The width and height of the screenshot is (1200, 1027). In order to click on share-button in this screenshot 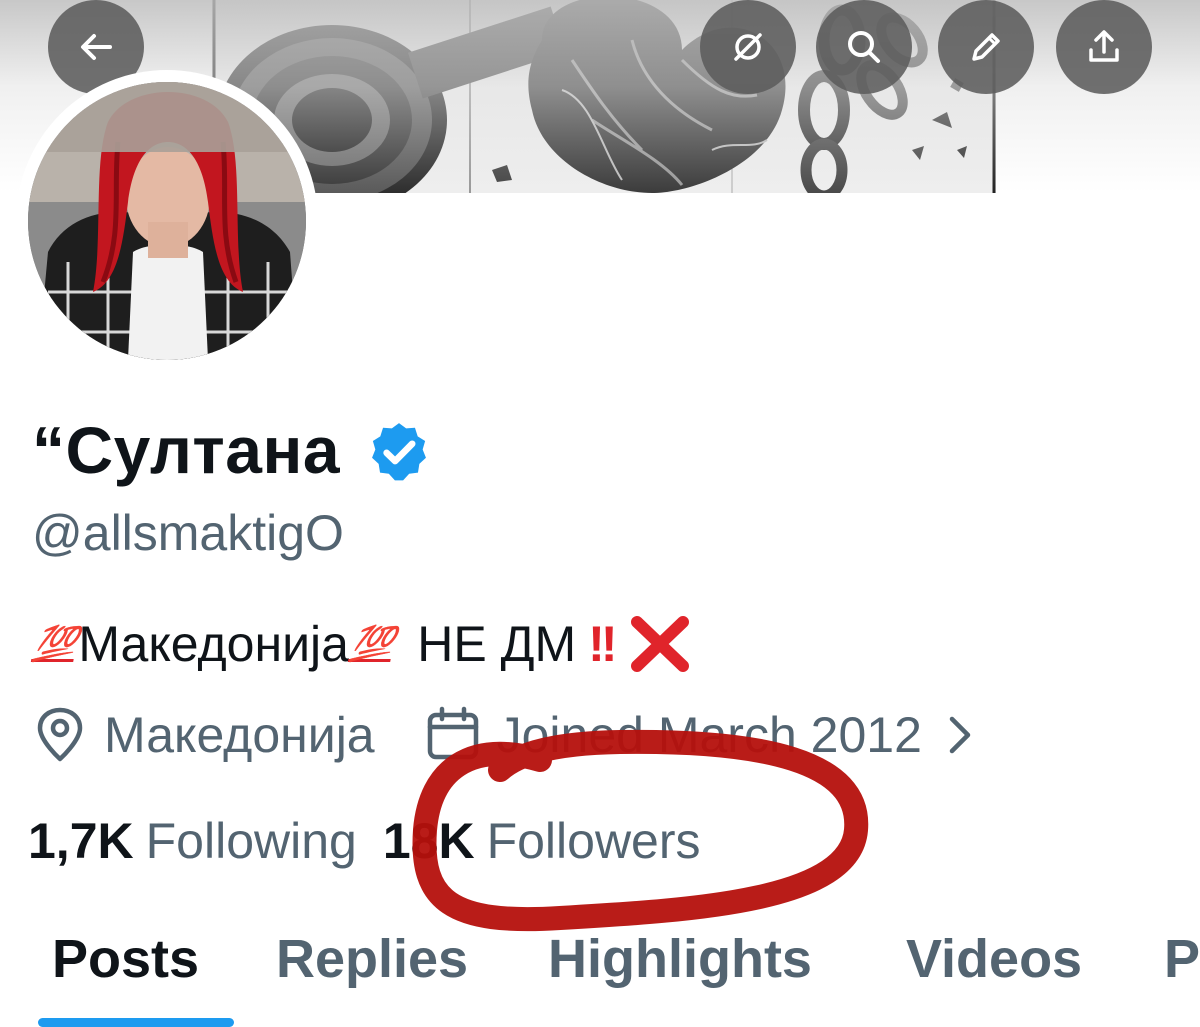, I will do `click(1104, 47)`.